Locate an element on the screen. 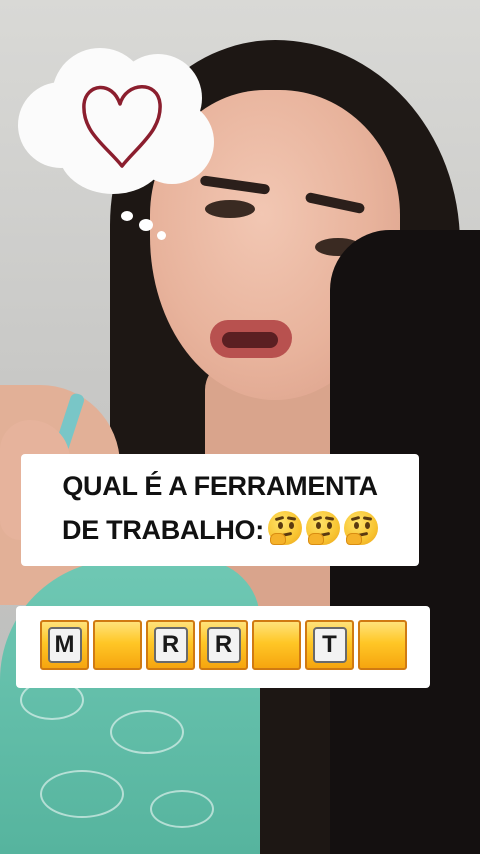 The image size is (480, 854). letter-tile: T is located at coordinates (329, 645).